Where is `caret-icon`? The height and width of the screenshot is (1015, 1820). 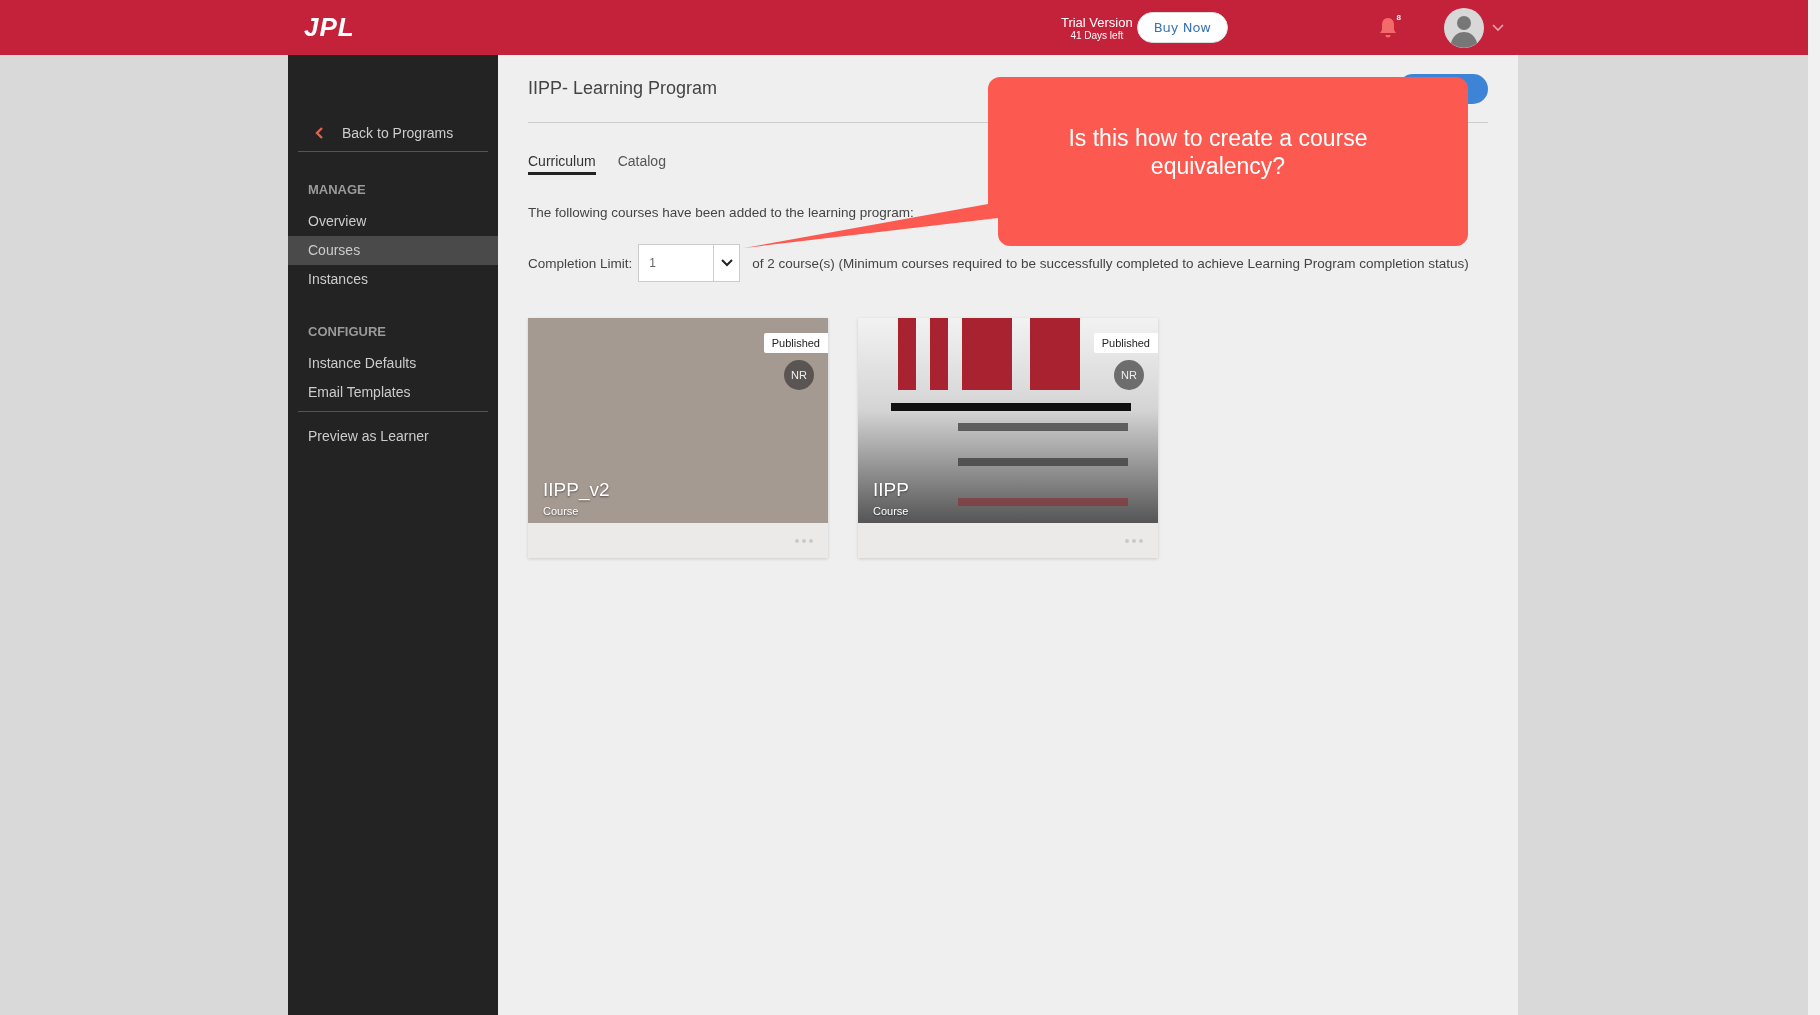 caret-icon is located at coordinates (1498, 27).